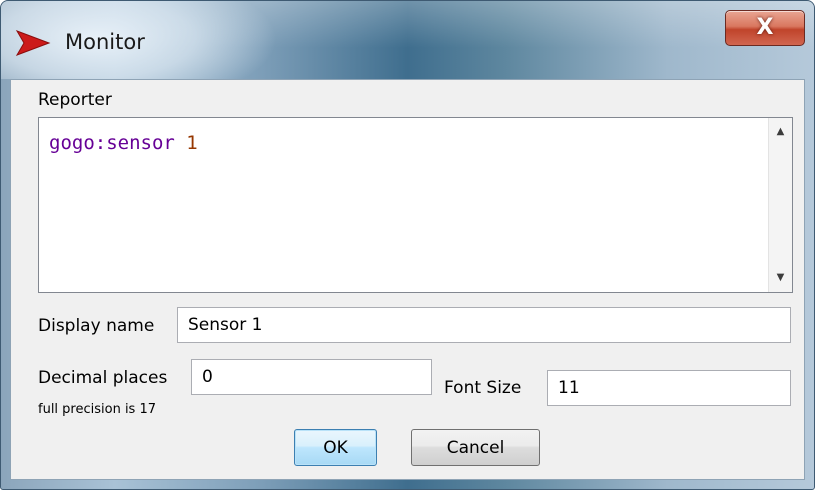 The height and width of the screenshot is (490, 815). What do you see at coordinates (780, 278) in the screenshot?
I see `scroll-down-arrow-icon: ▼` at bounding box center [780, 278].